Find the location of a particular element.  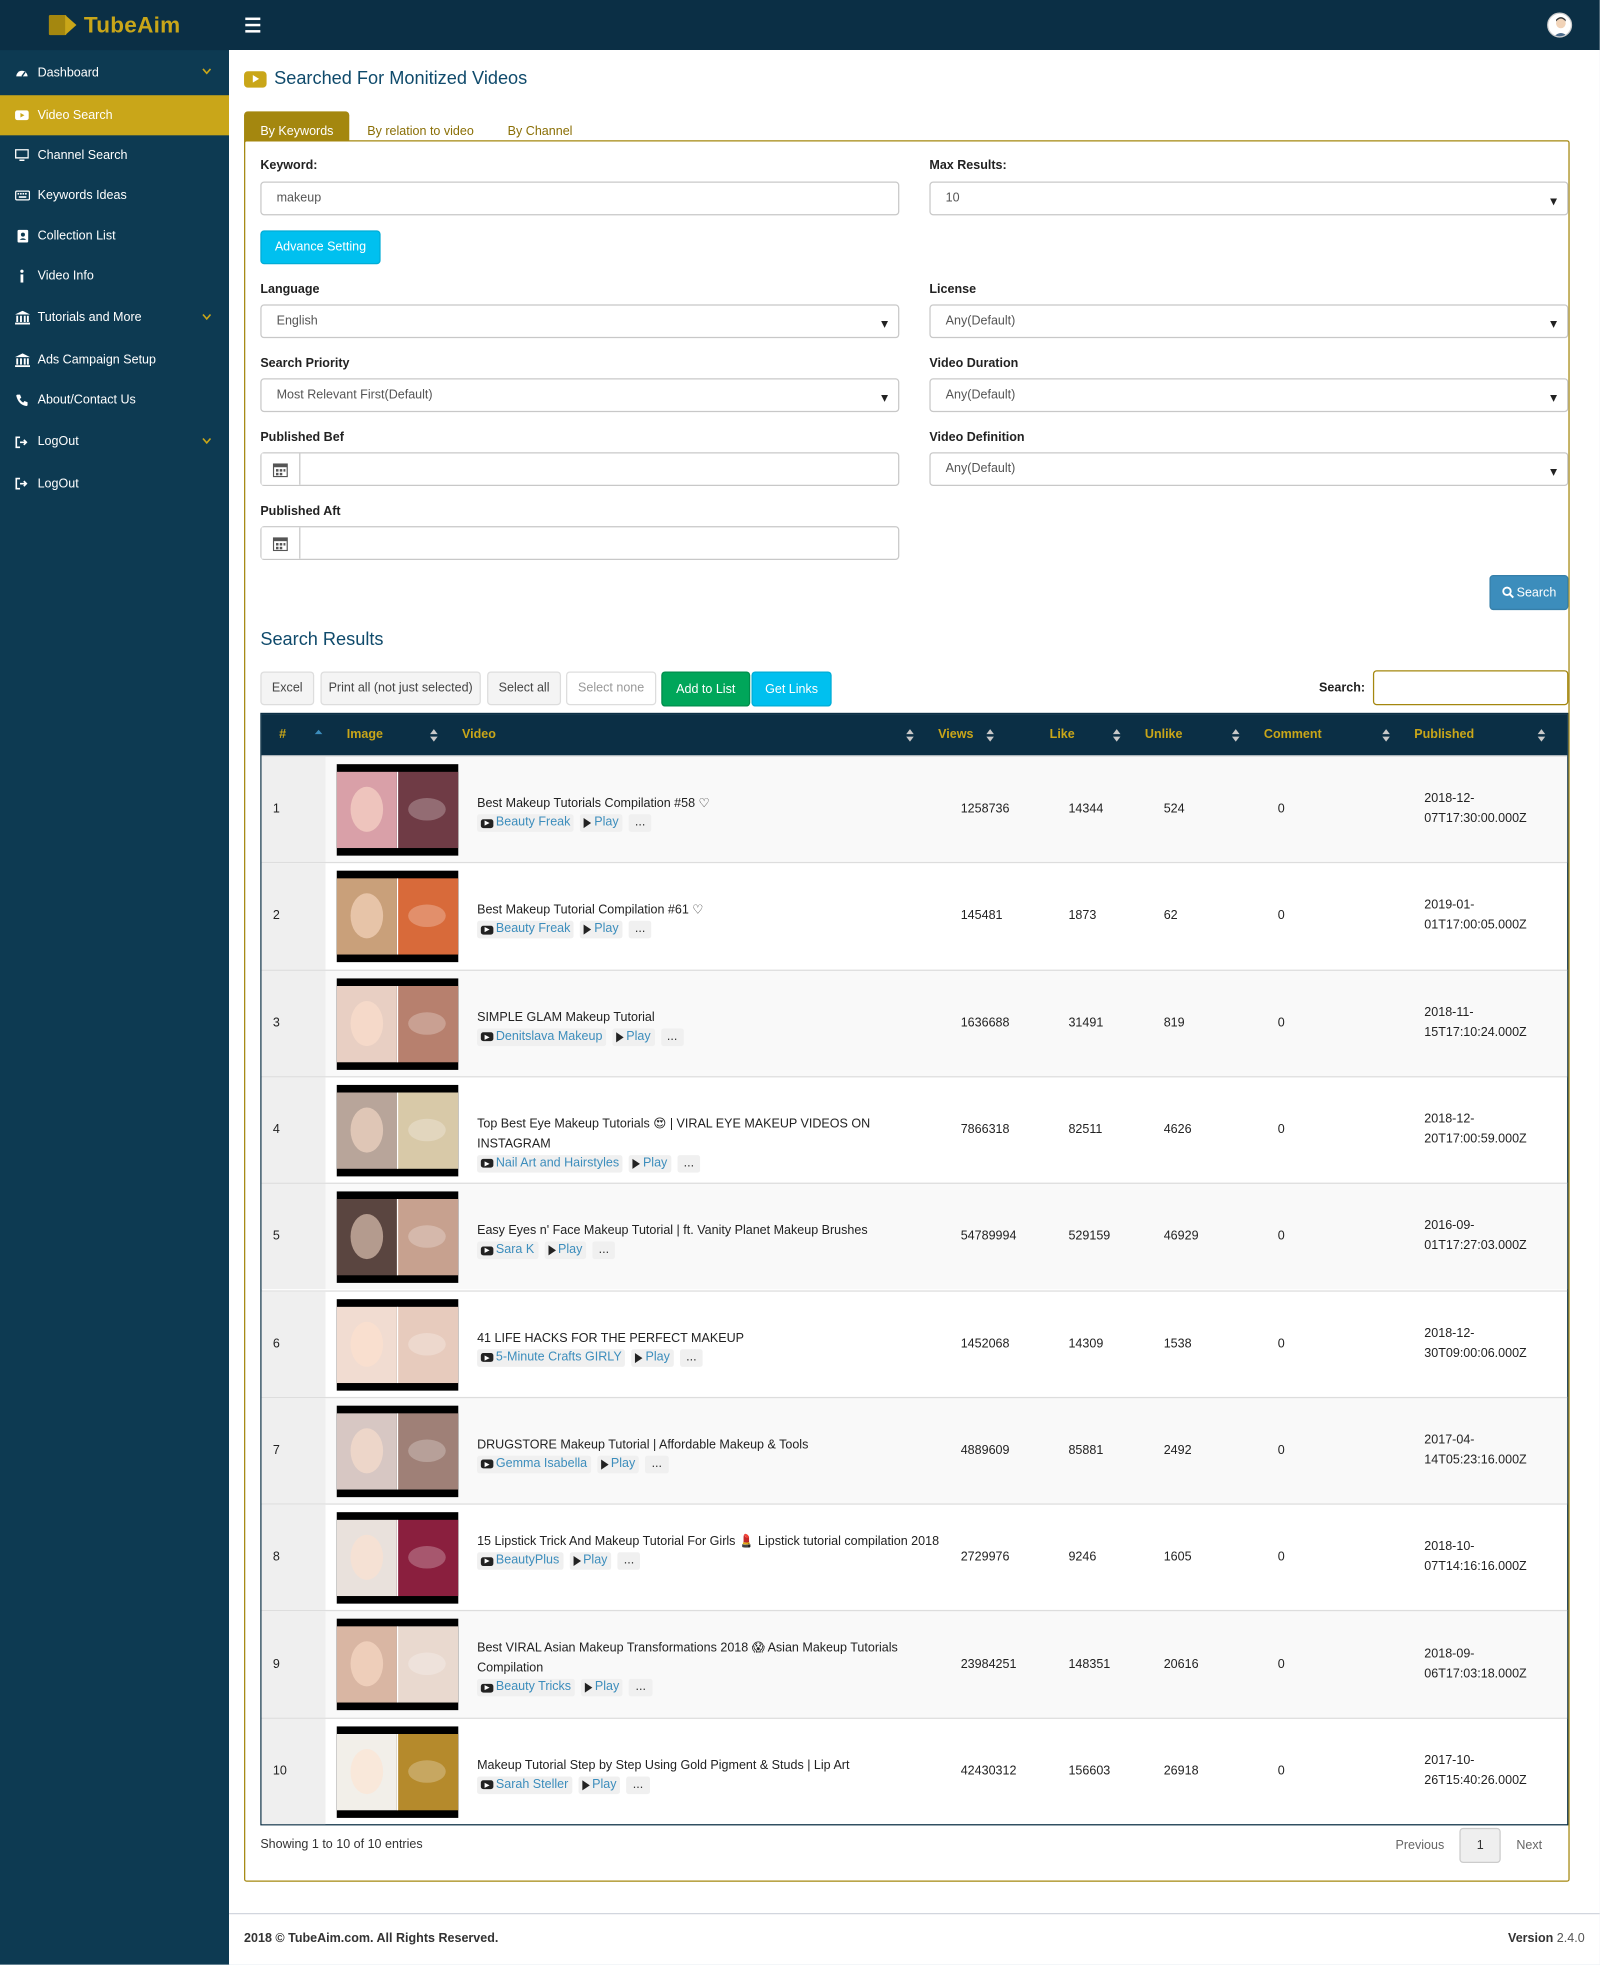

sidebar-item-logout-2: LogOut is located at coordinates (114, 484).